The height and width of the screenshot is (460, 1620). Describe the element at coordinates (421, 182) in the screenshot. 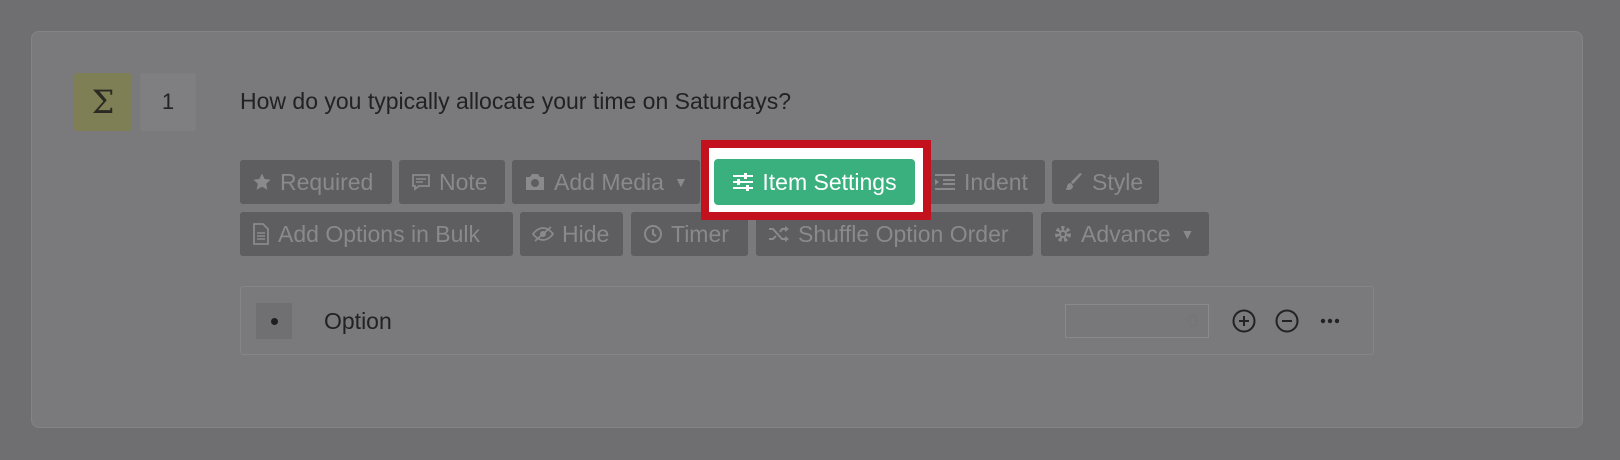

I see `comment-icon` at that location.